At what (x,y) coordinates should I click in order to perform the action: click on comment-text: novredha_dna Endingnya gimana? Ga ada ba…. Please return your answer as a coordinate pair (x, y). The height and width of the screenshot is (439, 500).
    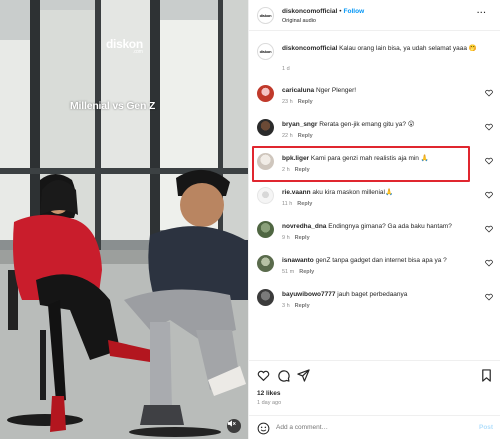
    Looking at the image, I should click on (383, 226).